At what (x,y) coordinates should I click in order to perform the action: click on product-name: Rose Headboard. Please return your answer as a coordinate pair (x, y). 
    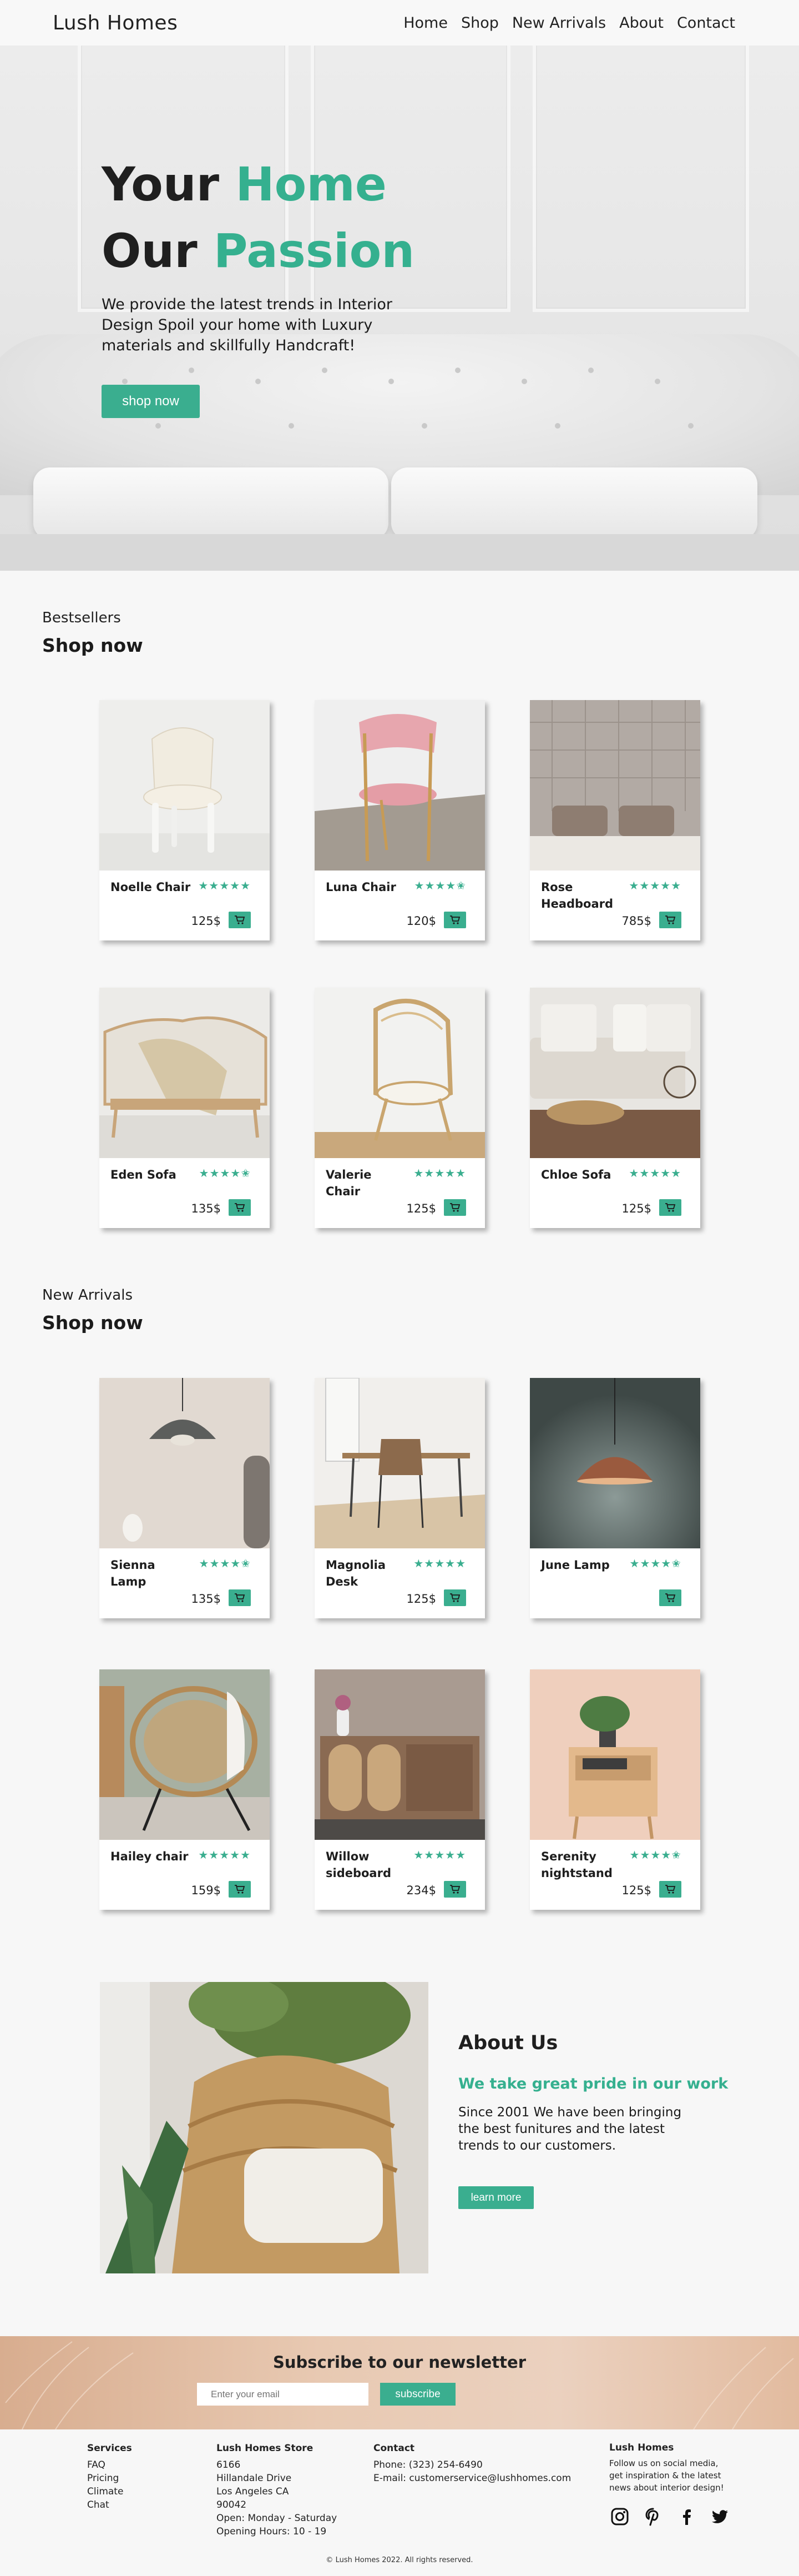
    Looking at the image, I should click on (582, 896).